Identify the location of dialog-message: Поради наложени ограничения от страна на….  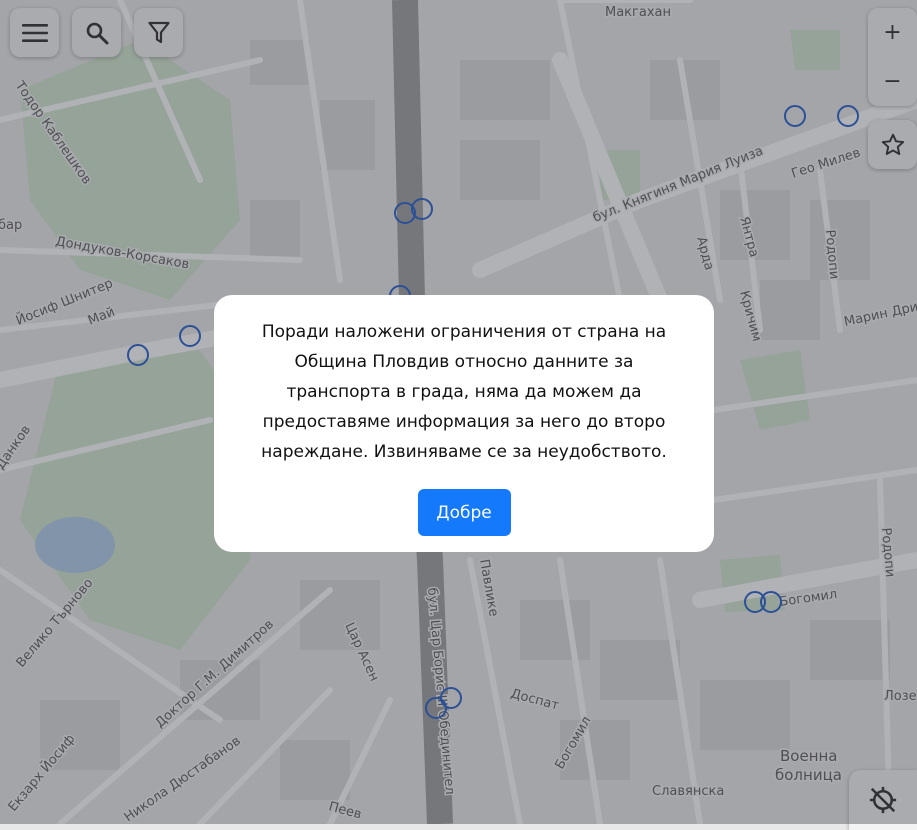
(464, 392).